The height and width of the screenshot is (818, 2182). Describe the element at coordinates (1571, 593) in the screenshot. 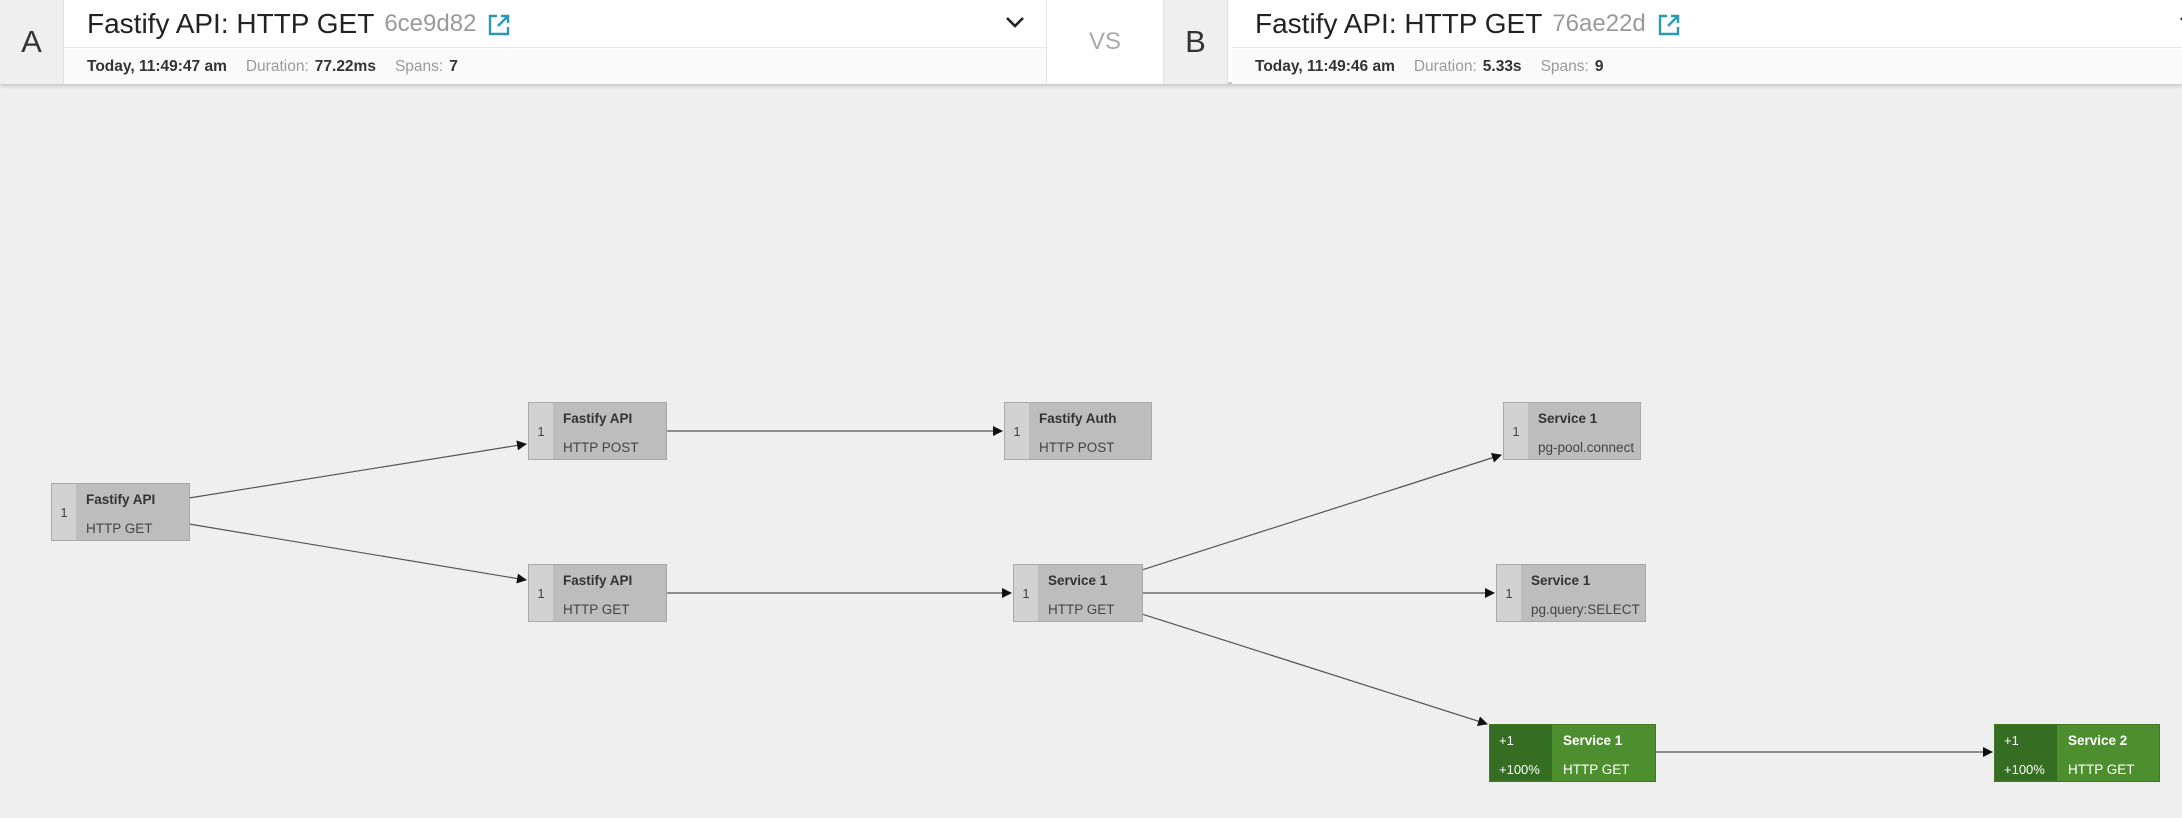

I see `span-node-service-1-pg-query-select: 1 Service 1 pg.query:SELECT` at that location.